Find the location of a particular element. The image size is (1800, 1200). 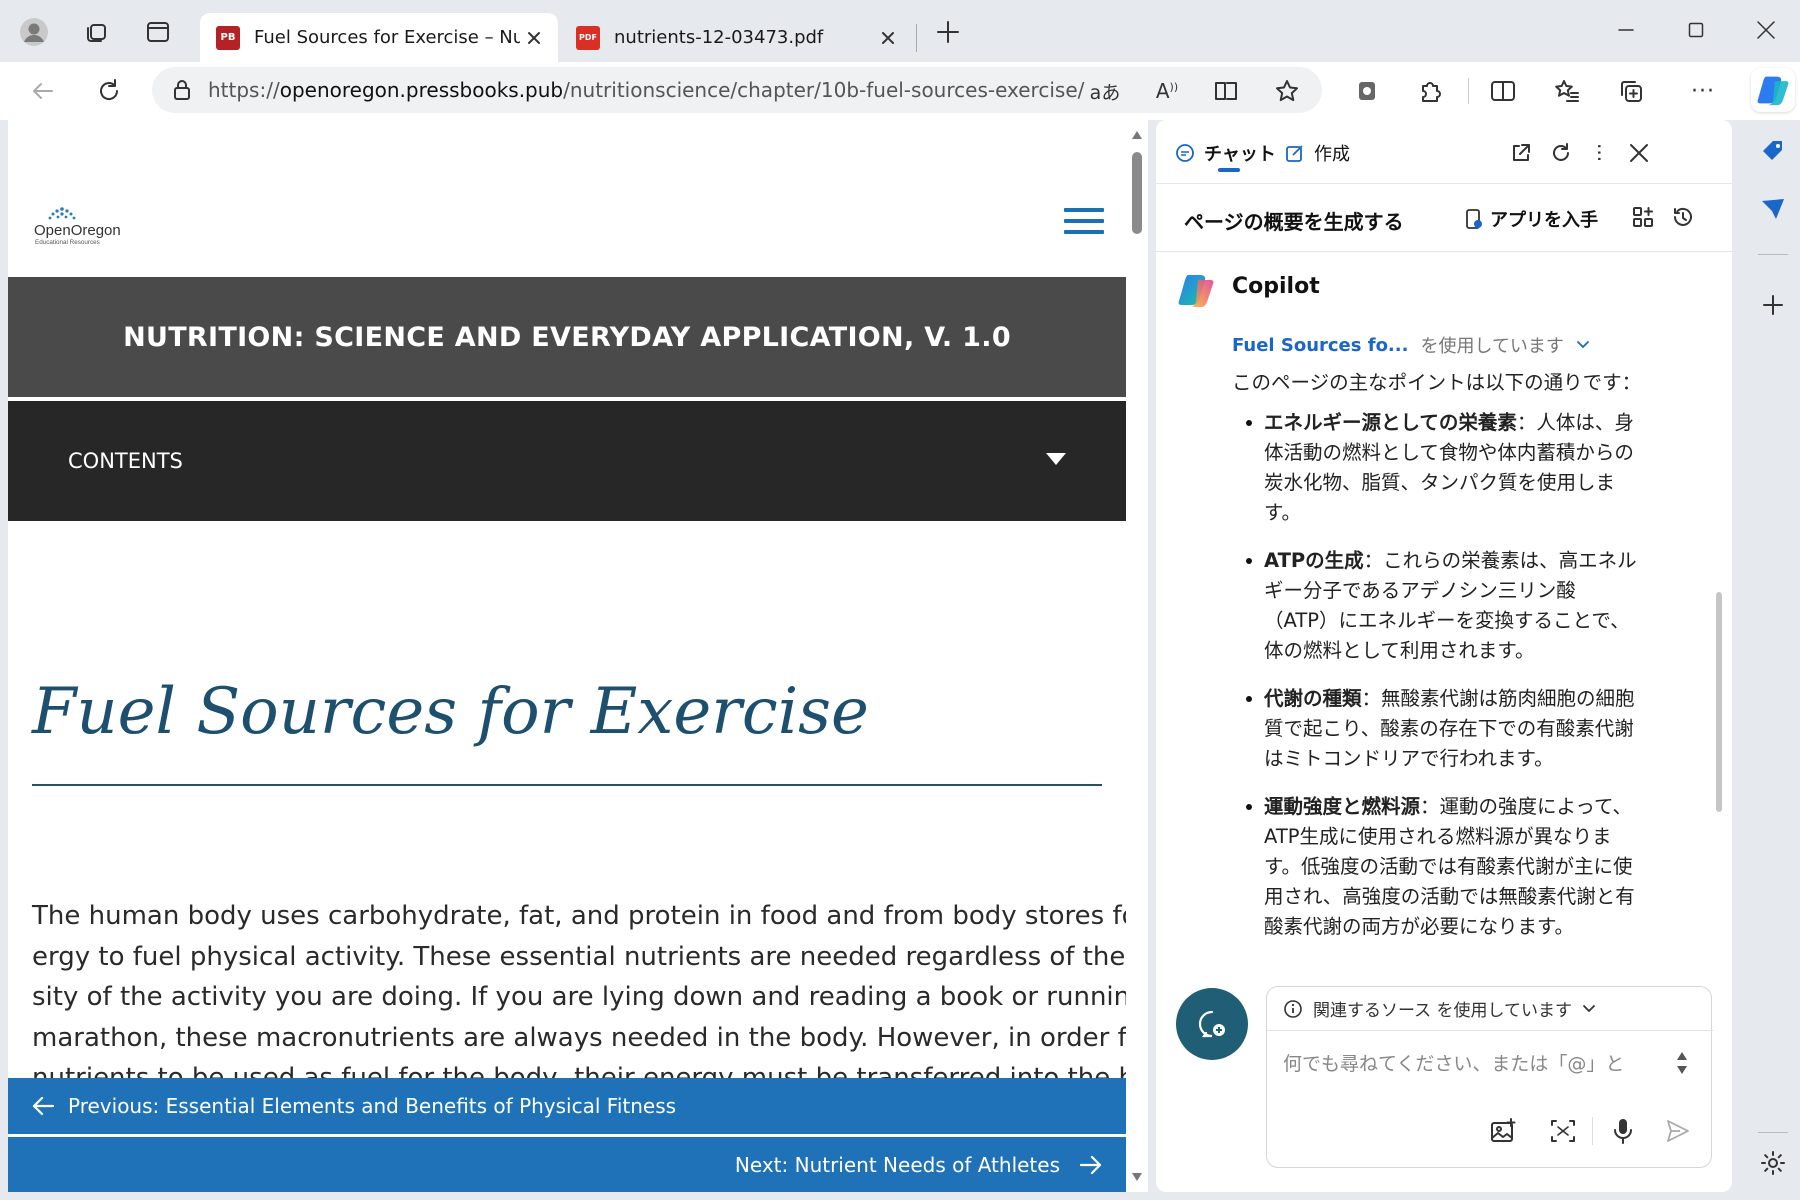

arrow-right-icon is located at coordinates (1091, 1165).